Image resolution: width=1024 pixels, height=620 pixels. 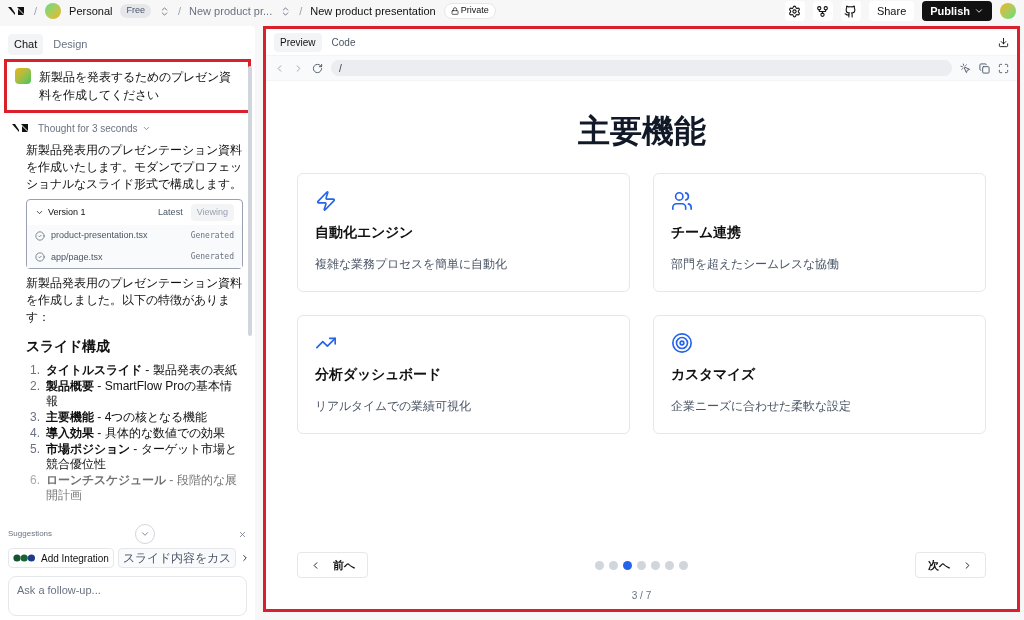 I want to click on visibility-badge: Private, so click(x=469, y=11).